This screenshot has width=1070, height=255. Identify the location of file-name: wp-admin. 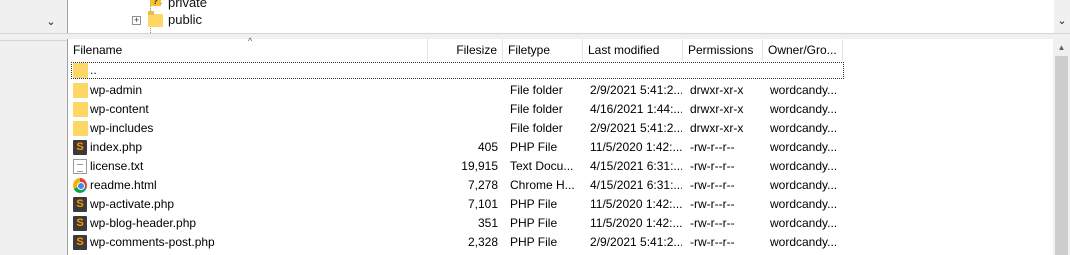
(116, 90).